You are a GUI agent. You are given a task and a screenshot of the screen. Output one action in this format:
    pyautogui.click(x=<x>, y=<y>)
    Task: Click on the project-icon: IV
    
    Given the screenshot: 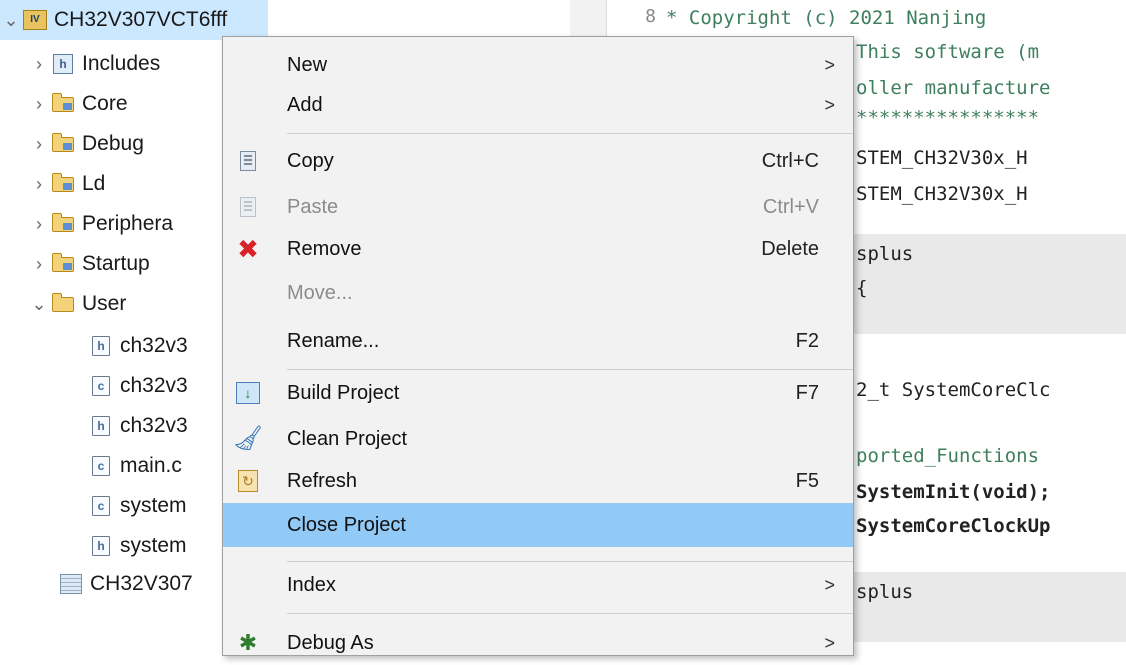 What is the action you would take?
    pyautogui.click(x=35, y=20)
    